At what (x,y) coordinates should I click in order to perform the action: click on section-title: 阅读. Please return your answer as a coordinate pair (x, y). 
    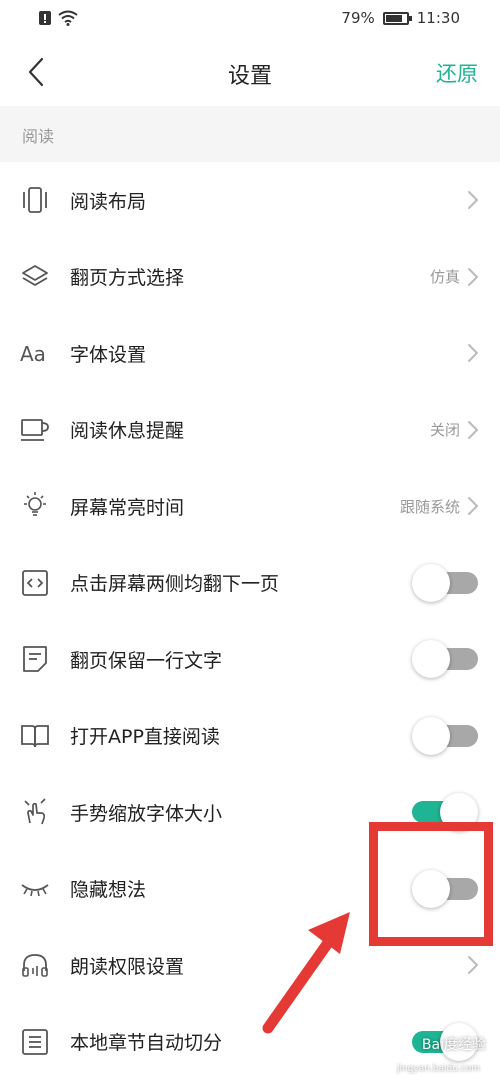
    Looking at the image, I should click on (38, 136).